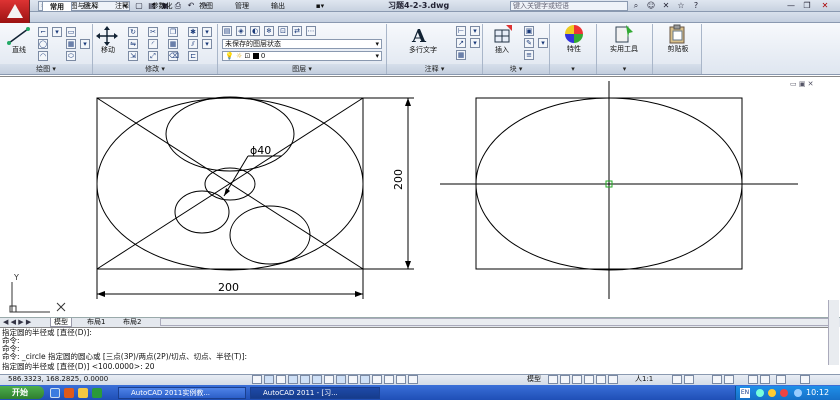 The width and height of the screenshot is (840, 400). I want to click on mirror-icon: ⇋, so click(133, 44).